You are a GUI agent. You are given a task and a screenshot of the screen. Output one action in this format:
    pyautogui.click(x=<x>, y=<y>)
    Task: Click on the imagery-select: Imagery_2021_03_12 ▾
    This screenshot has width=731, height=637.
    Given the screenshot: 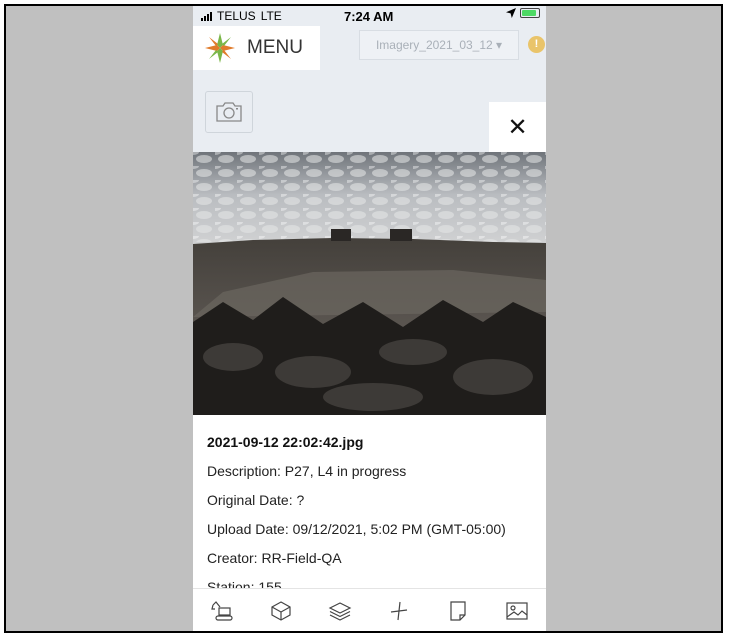 What is the action you would take?
    pyautogui.click(x=439, y=45)
    